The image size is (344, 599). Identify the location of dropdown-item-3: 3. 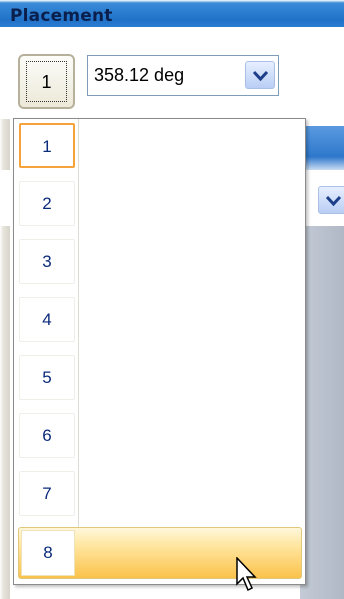
(47, 261).